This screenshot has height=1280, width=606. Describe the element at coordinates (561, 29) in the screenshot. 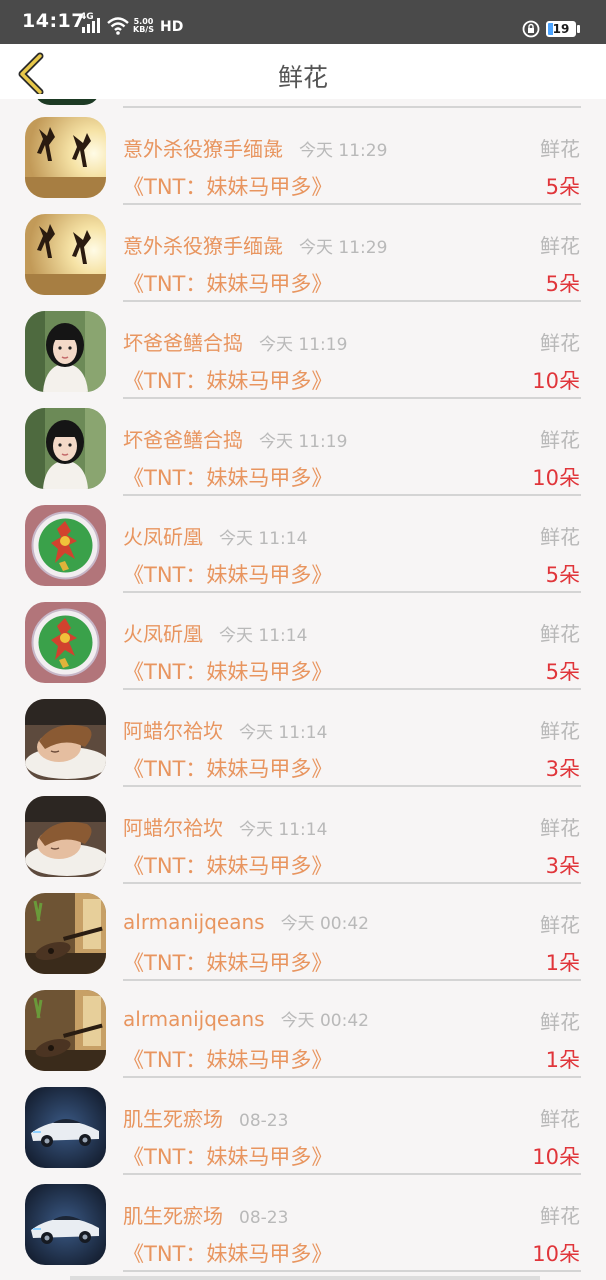

I see `battery-icon: 19` at that location.